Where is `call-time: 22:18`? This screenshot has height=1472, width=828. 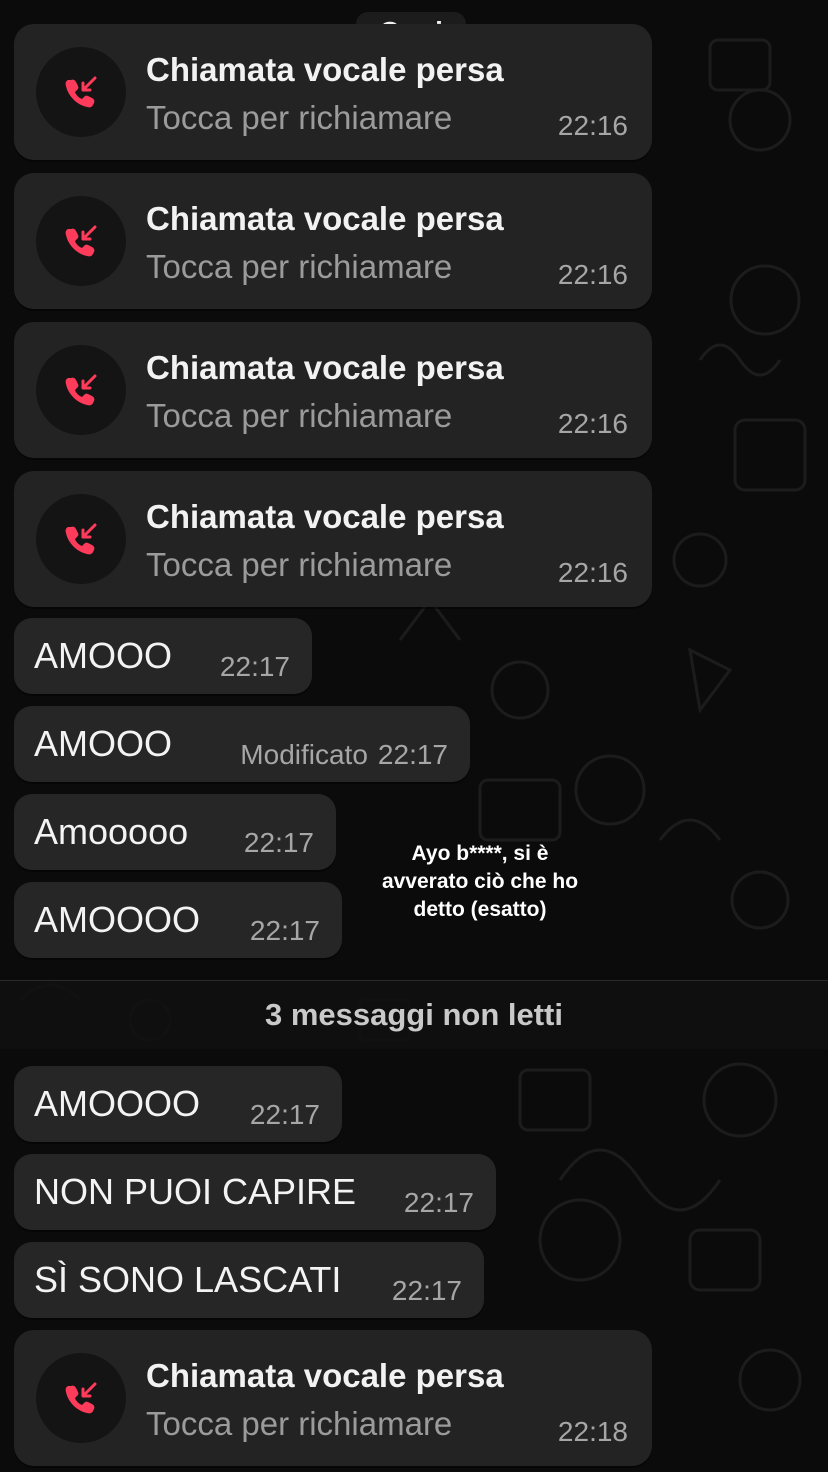
call-time: 22:18 is located at coordinates (592, 1431).